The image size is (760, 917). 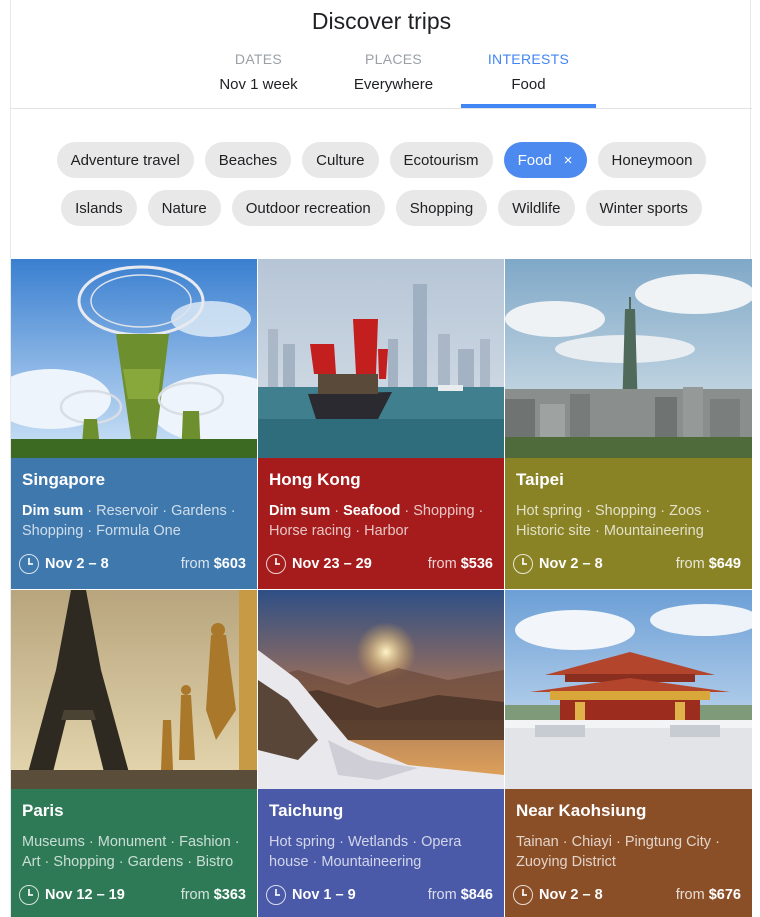 I want to click on tab-value: Everywhere, so click(x=393, y=84).